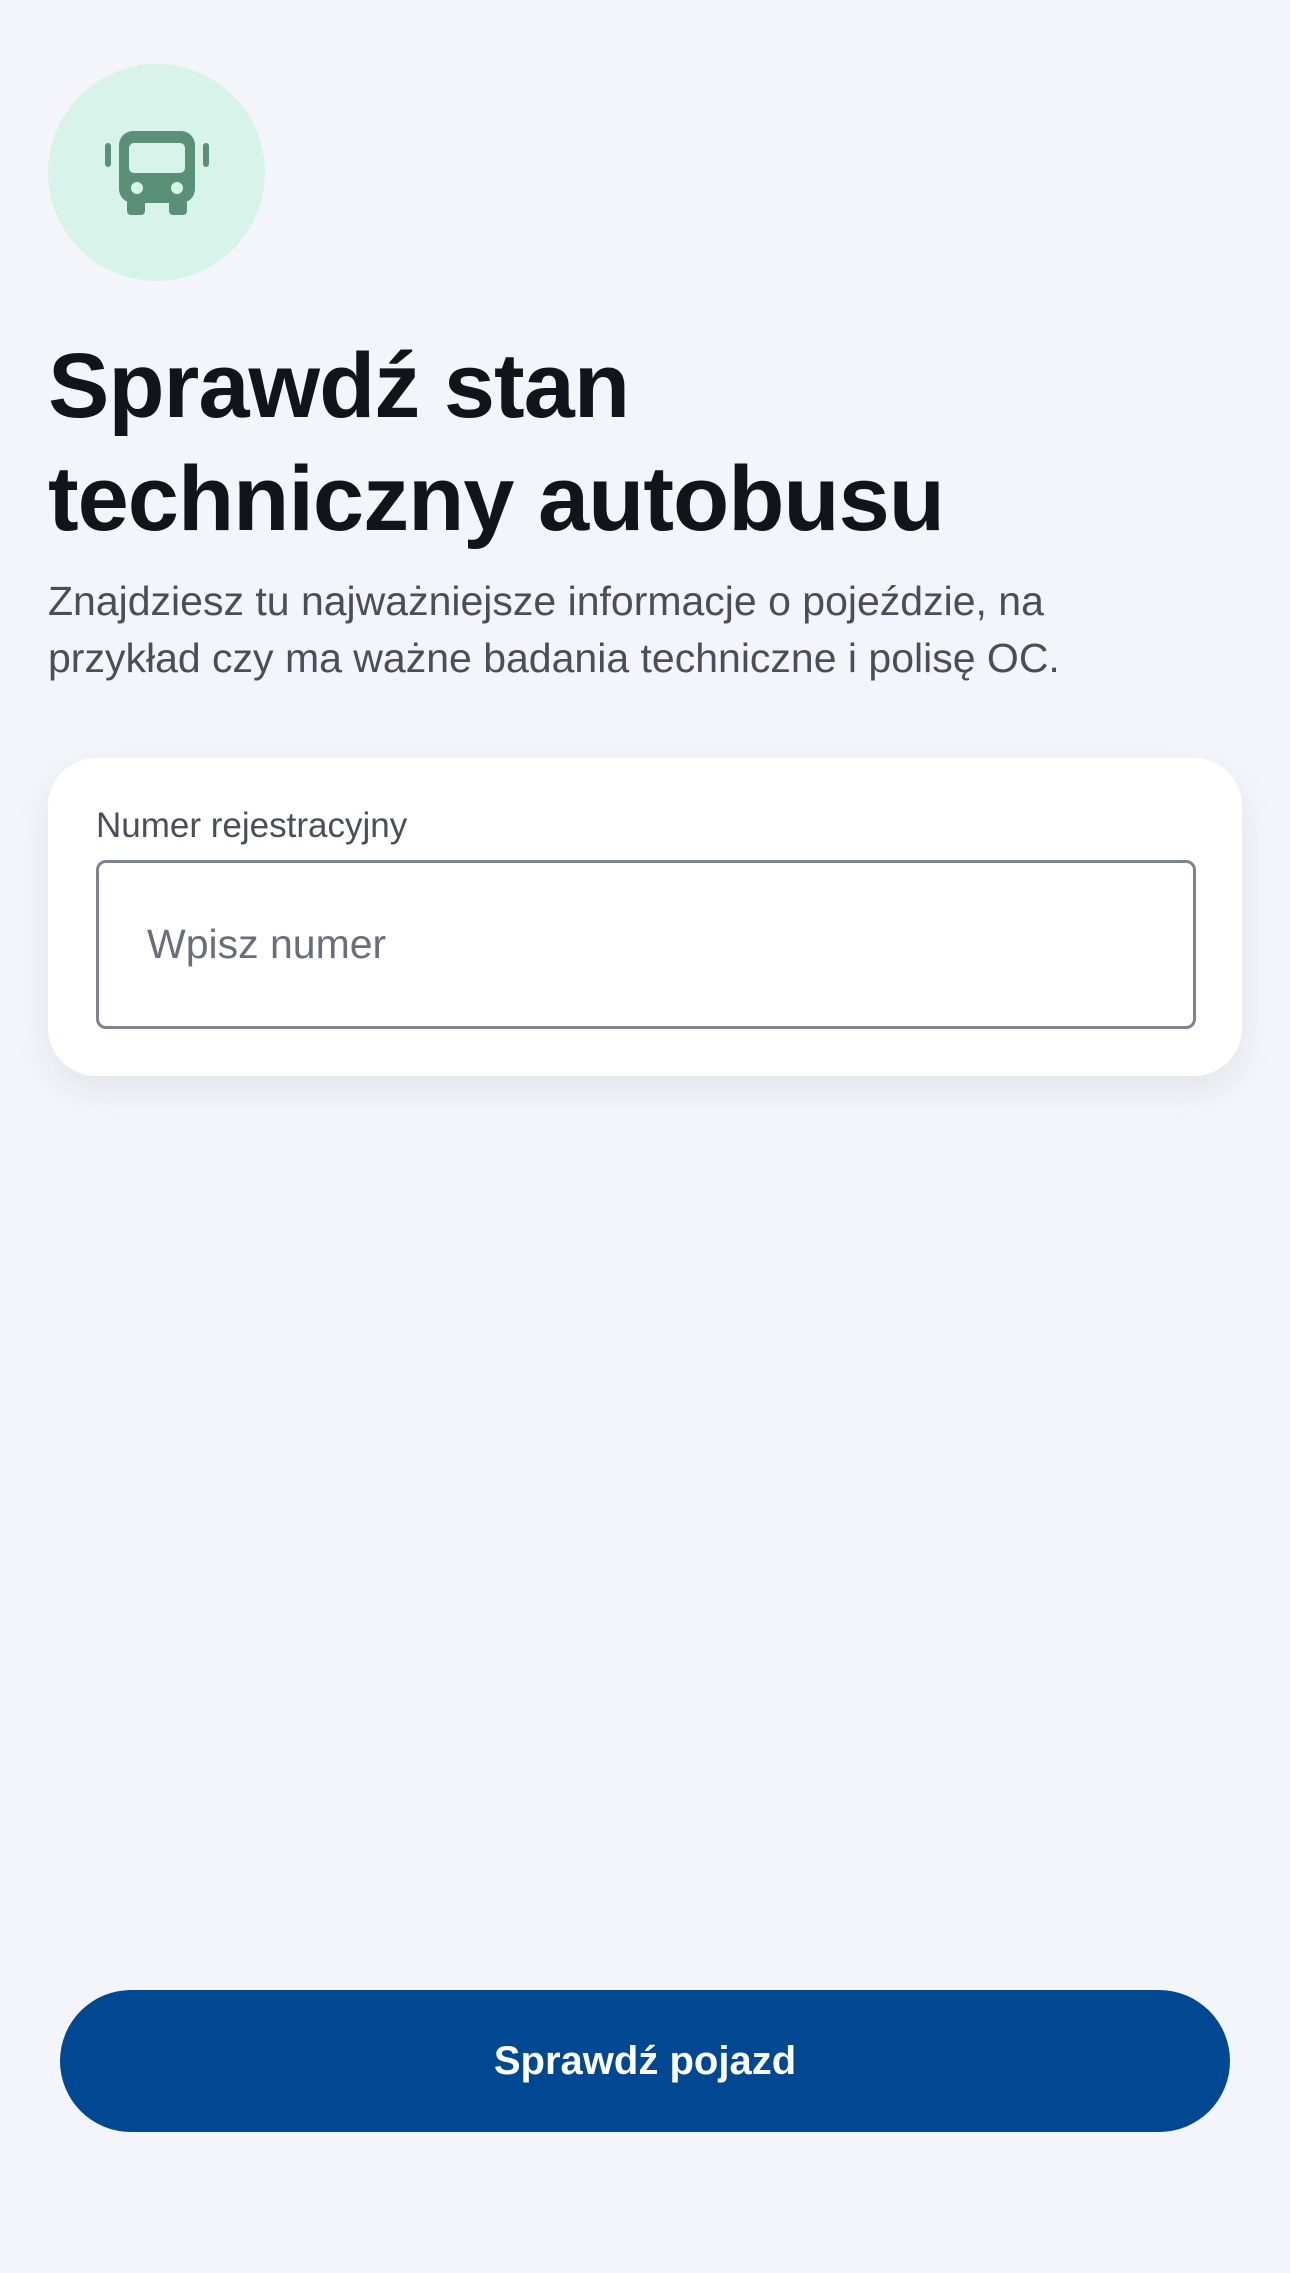 This screenshot has height=2273, width=1290. What do you see at coordinates (646, 944) in the screenshot?
I see `registration-number-input` at bounding box center [646, 944].